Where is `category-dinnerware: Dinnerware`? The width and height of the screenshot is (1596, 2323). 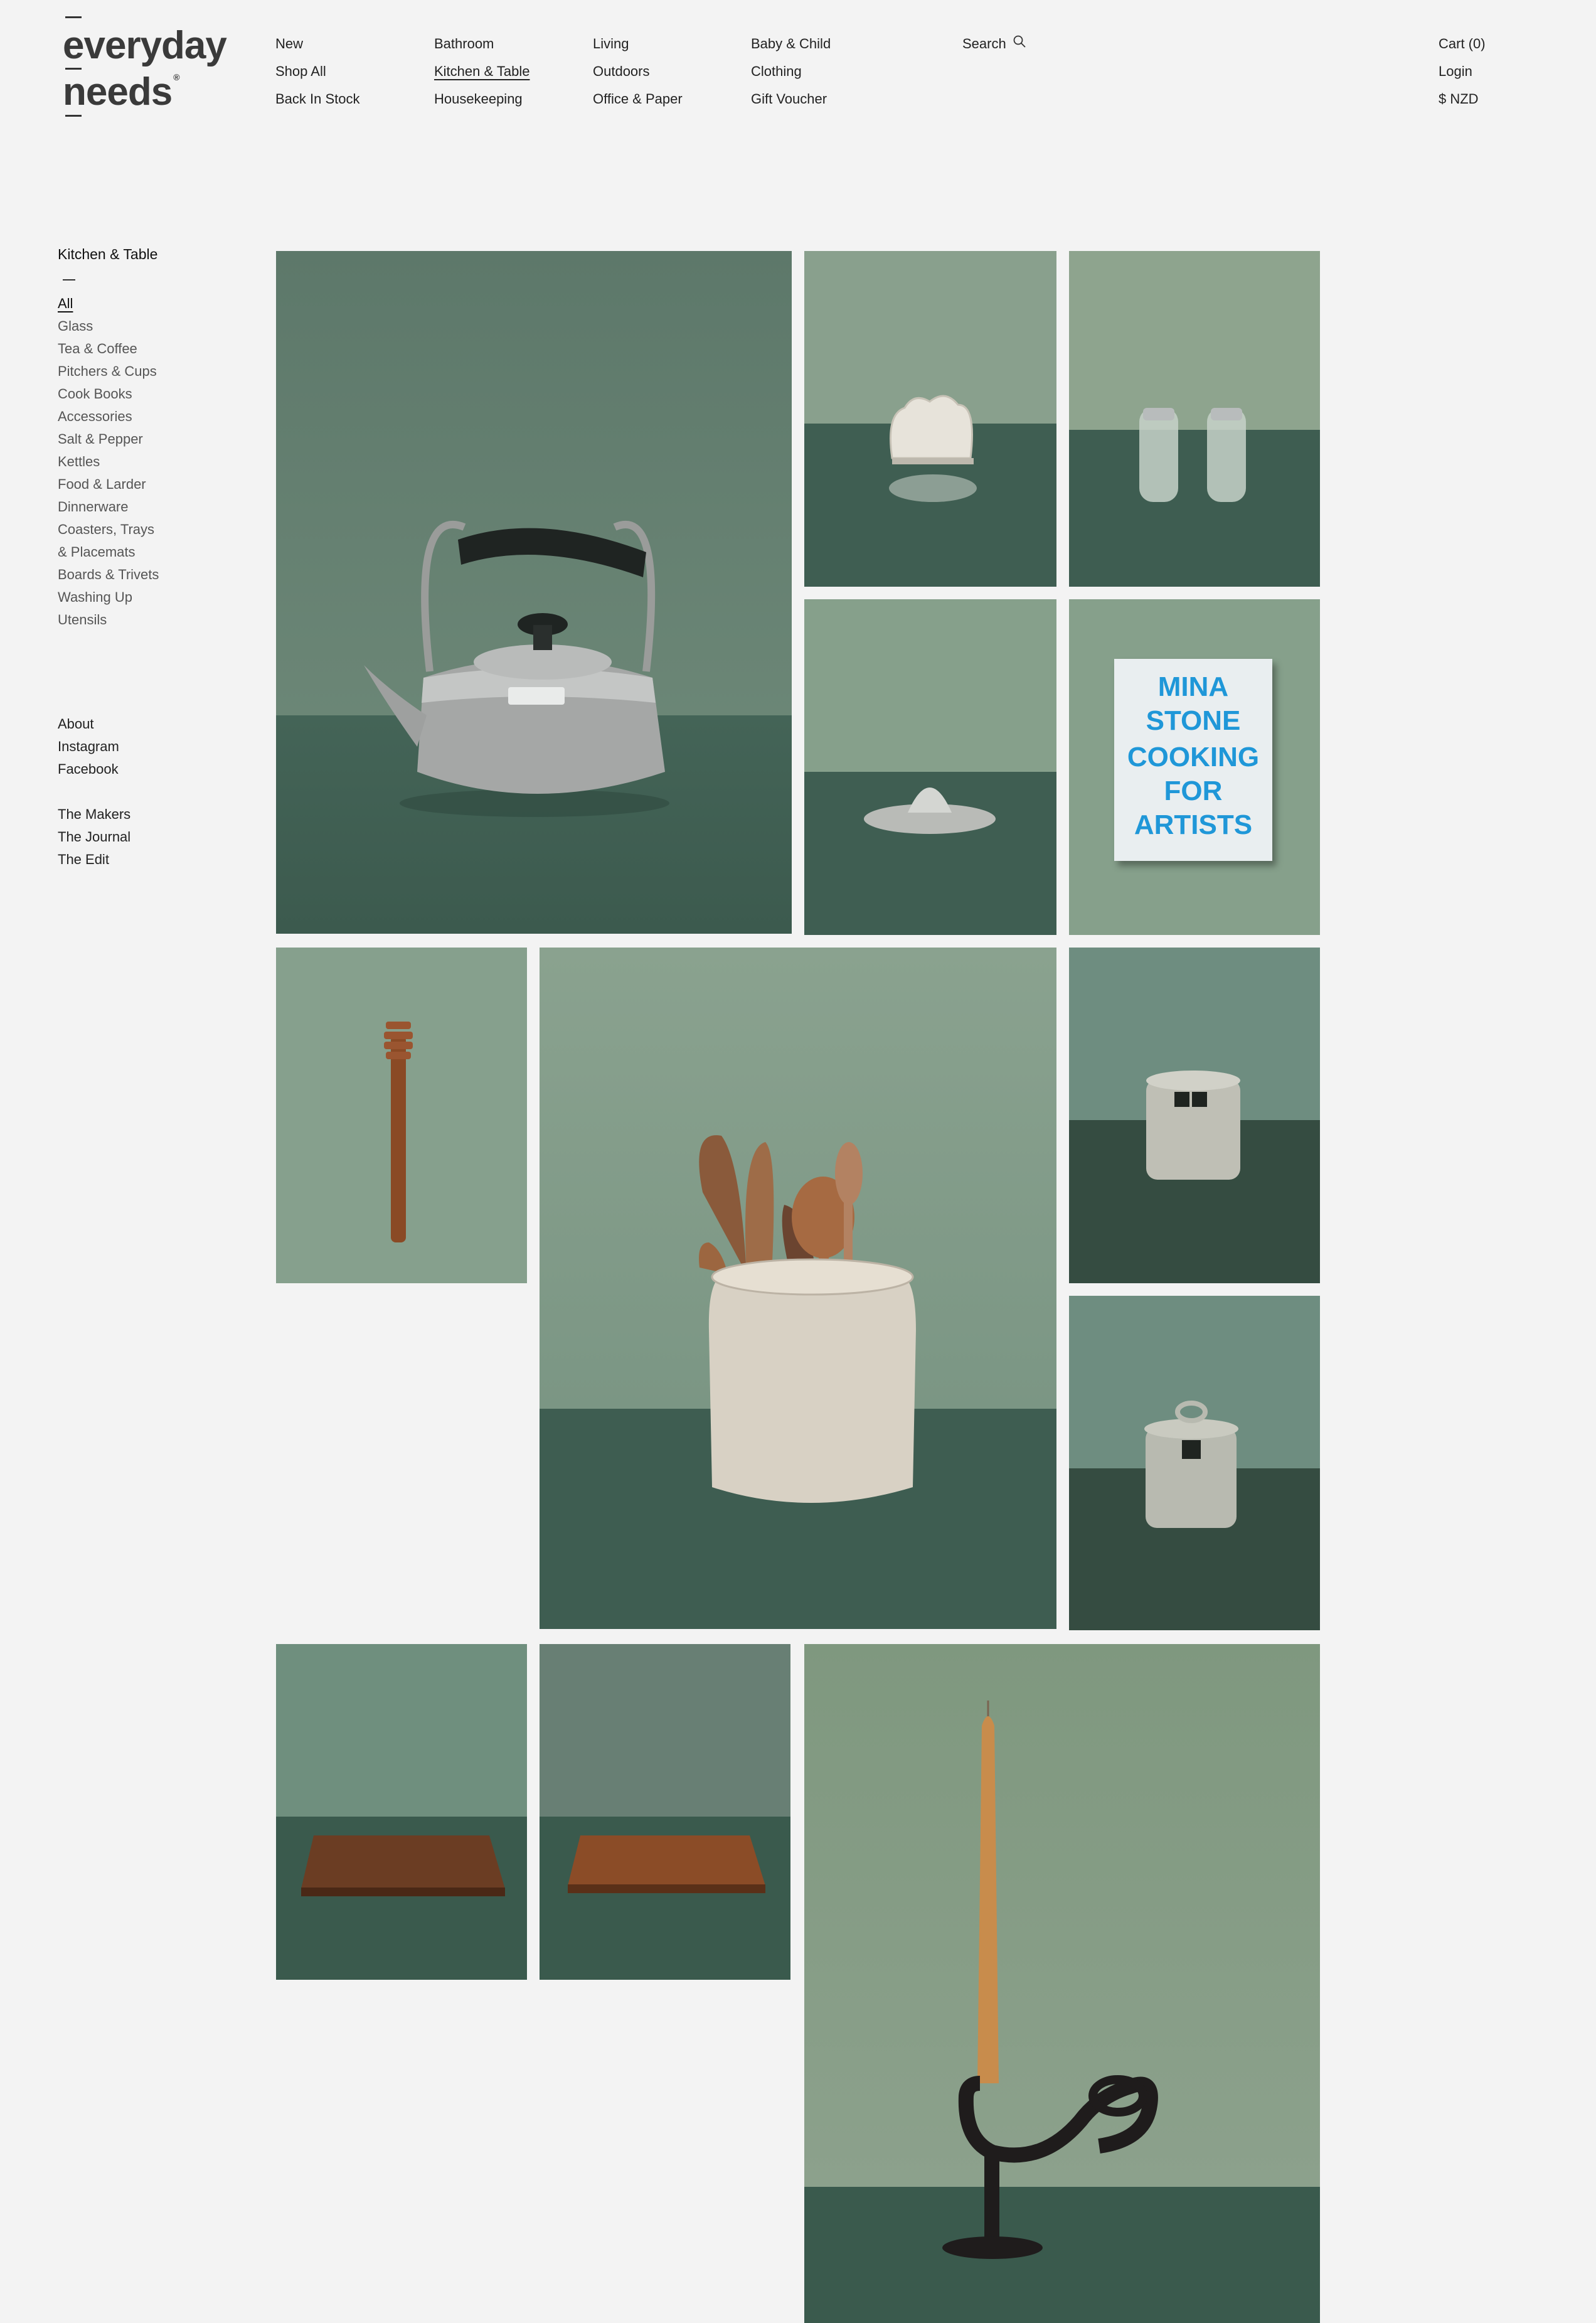
category-dinnerware: Dinnerware is located at coordinates (108, 507).